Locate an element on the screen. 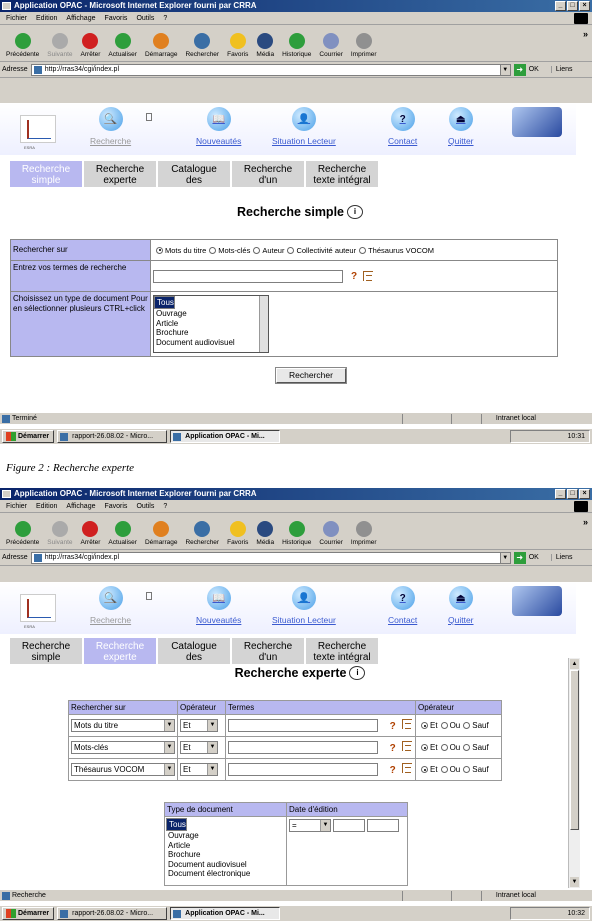 The image size is (592, 923). scroll-down-icon: ▼ is located at coordinates (574, 882).